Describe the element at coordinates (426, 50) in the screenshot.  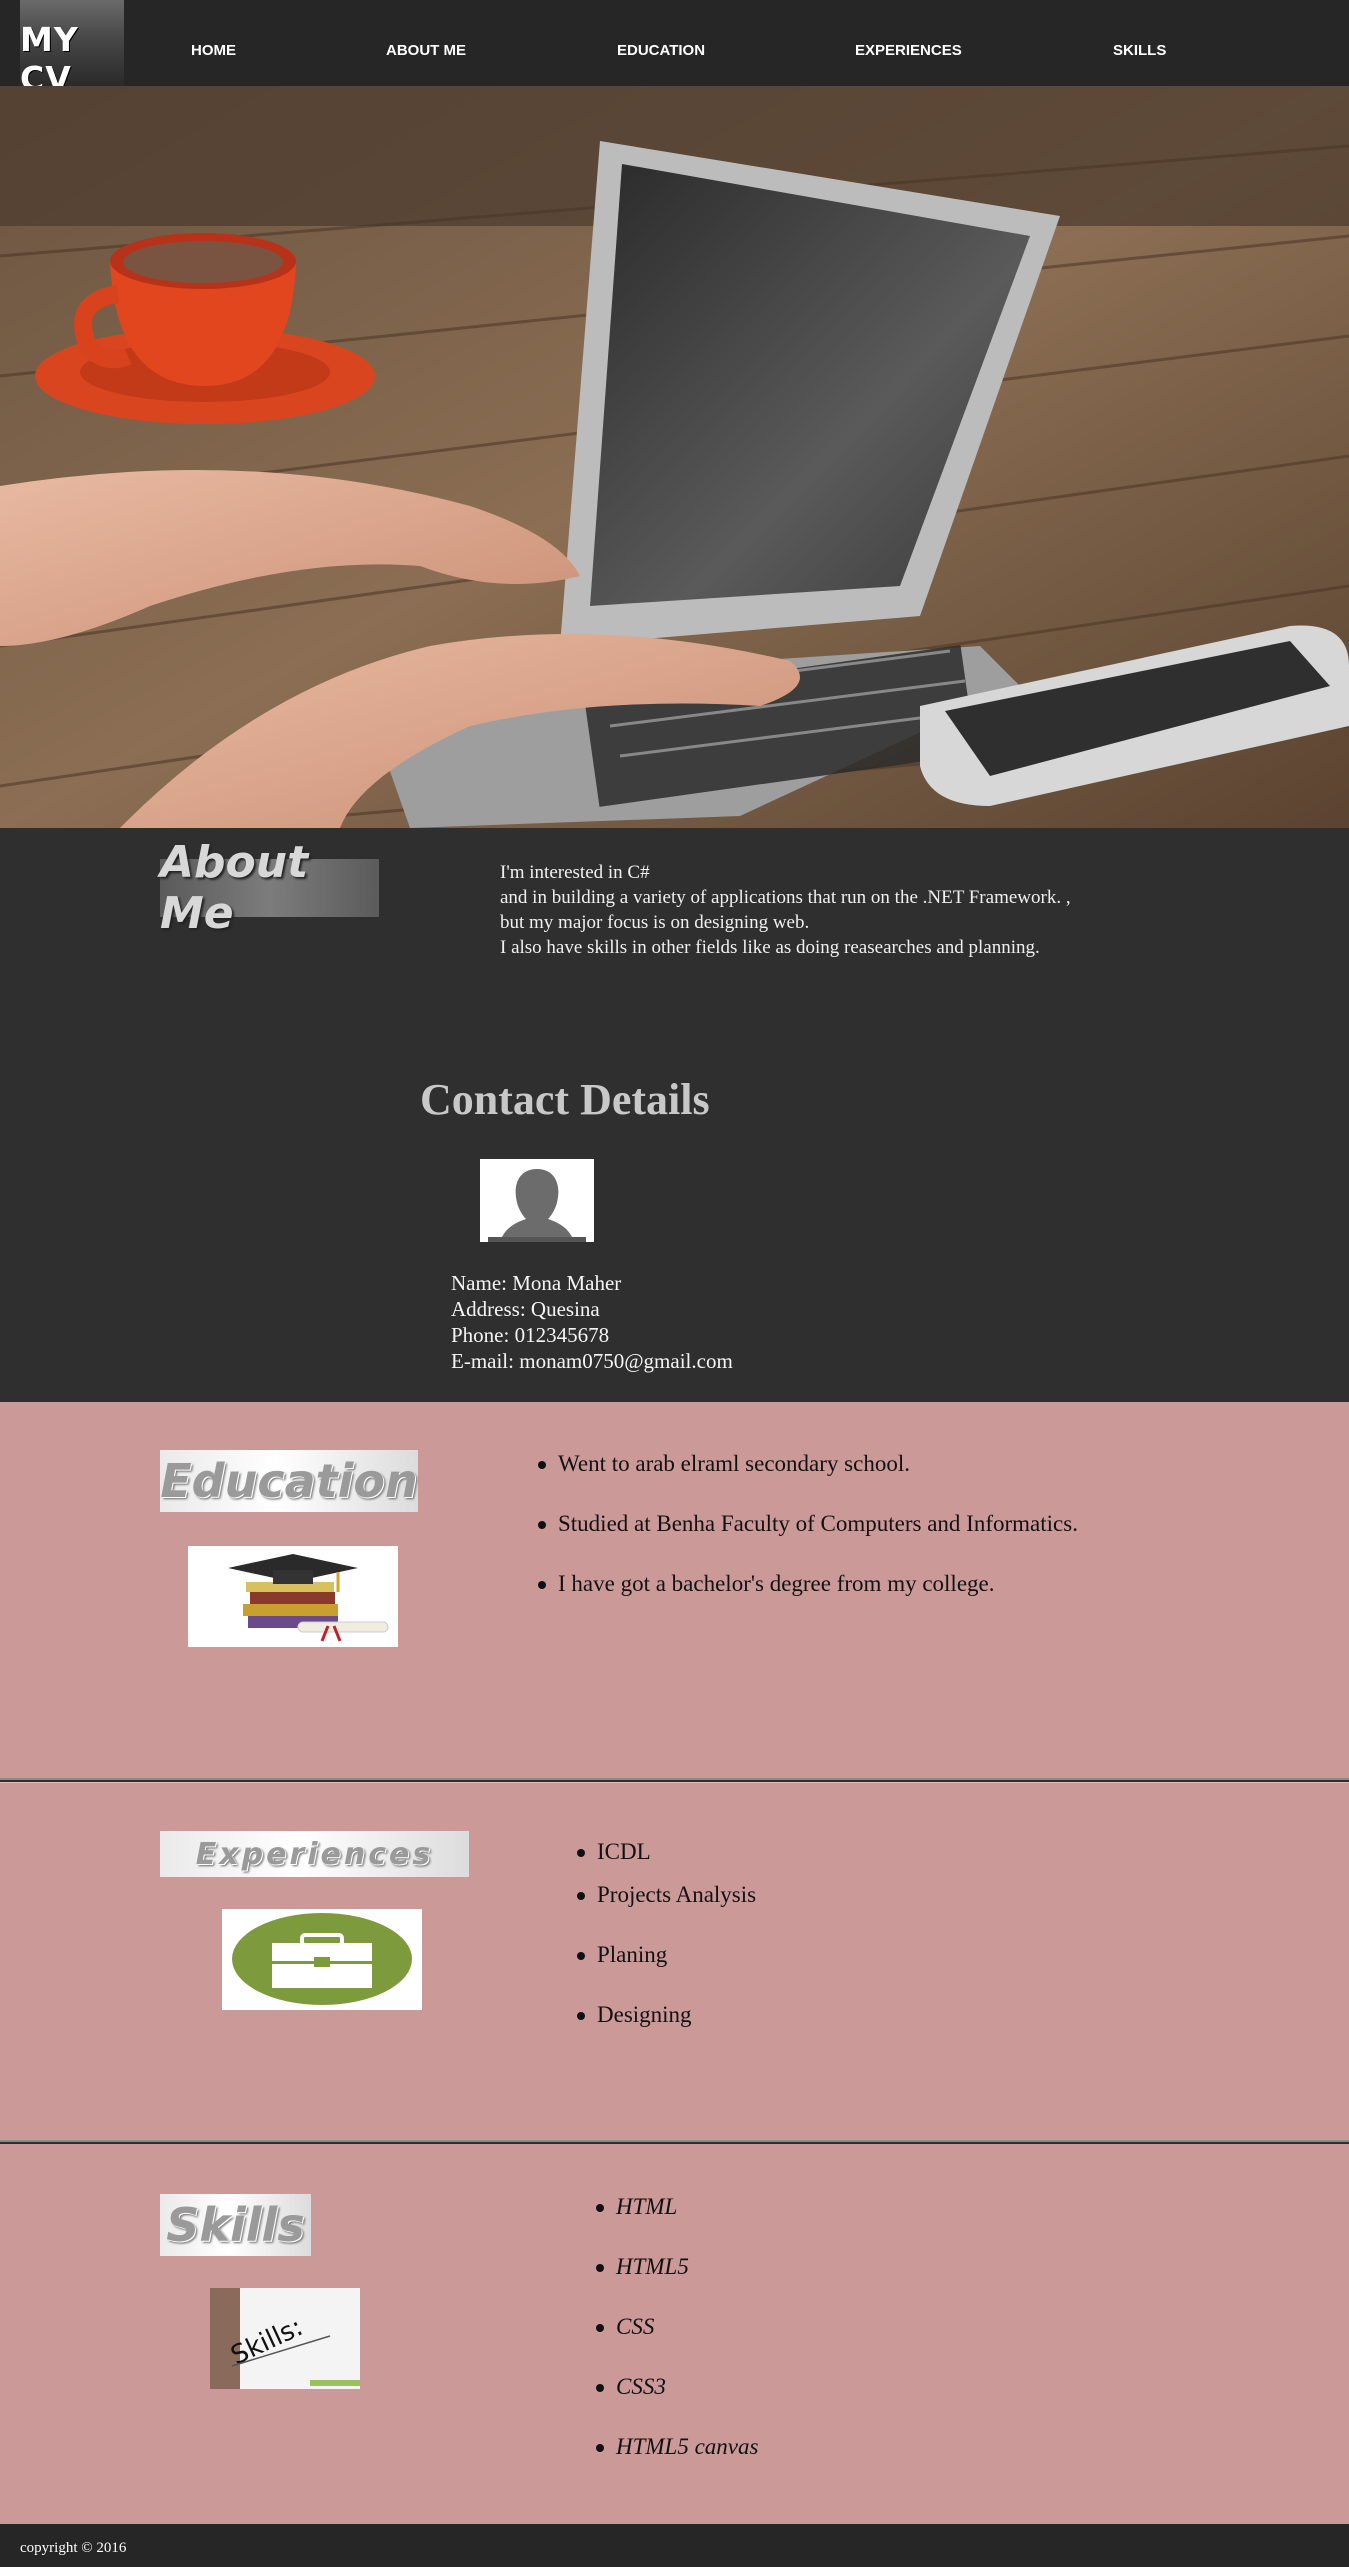
I see `nav-link-about-me: ABOUT ME` at that location.